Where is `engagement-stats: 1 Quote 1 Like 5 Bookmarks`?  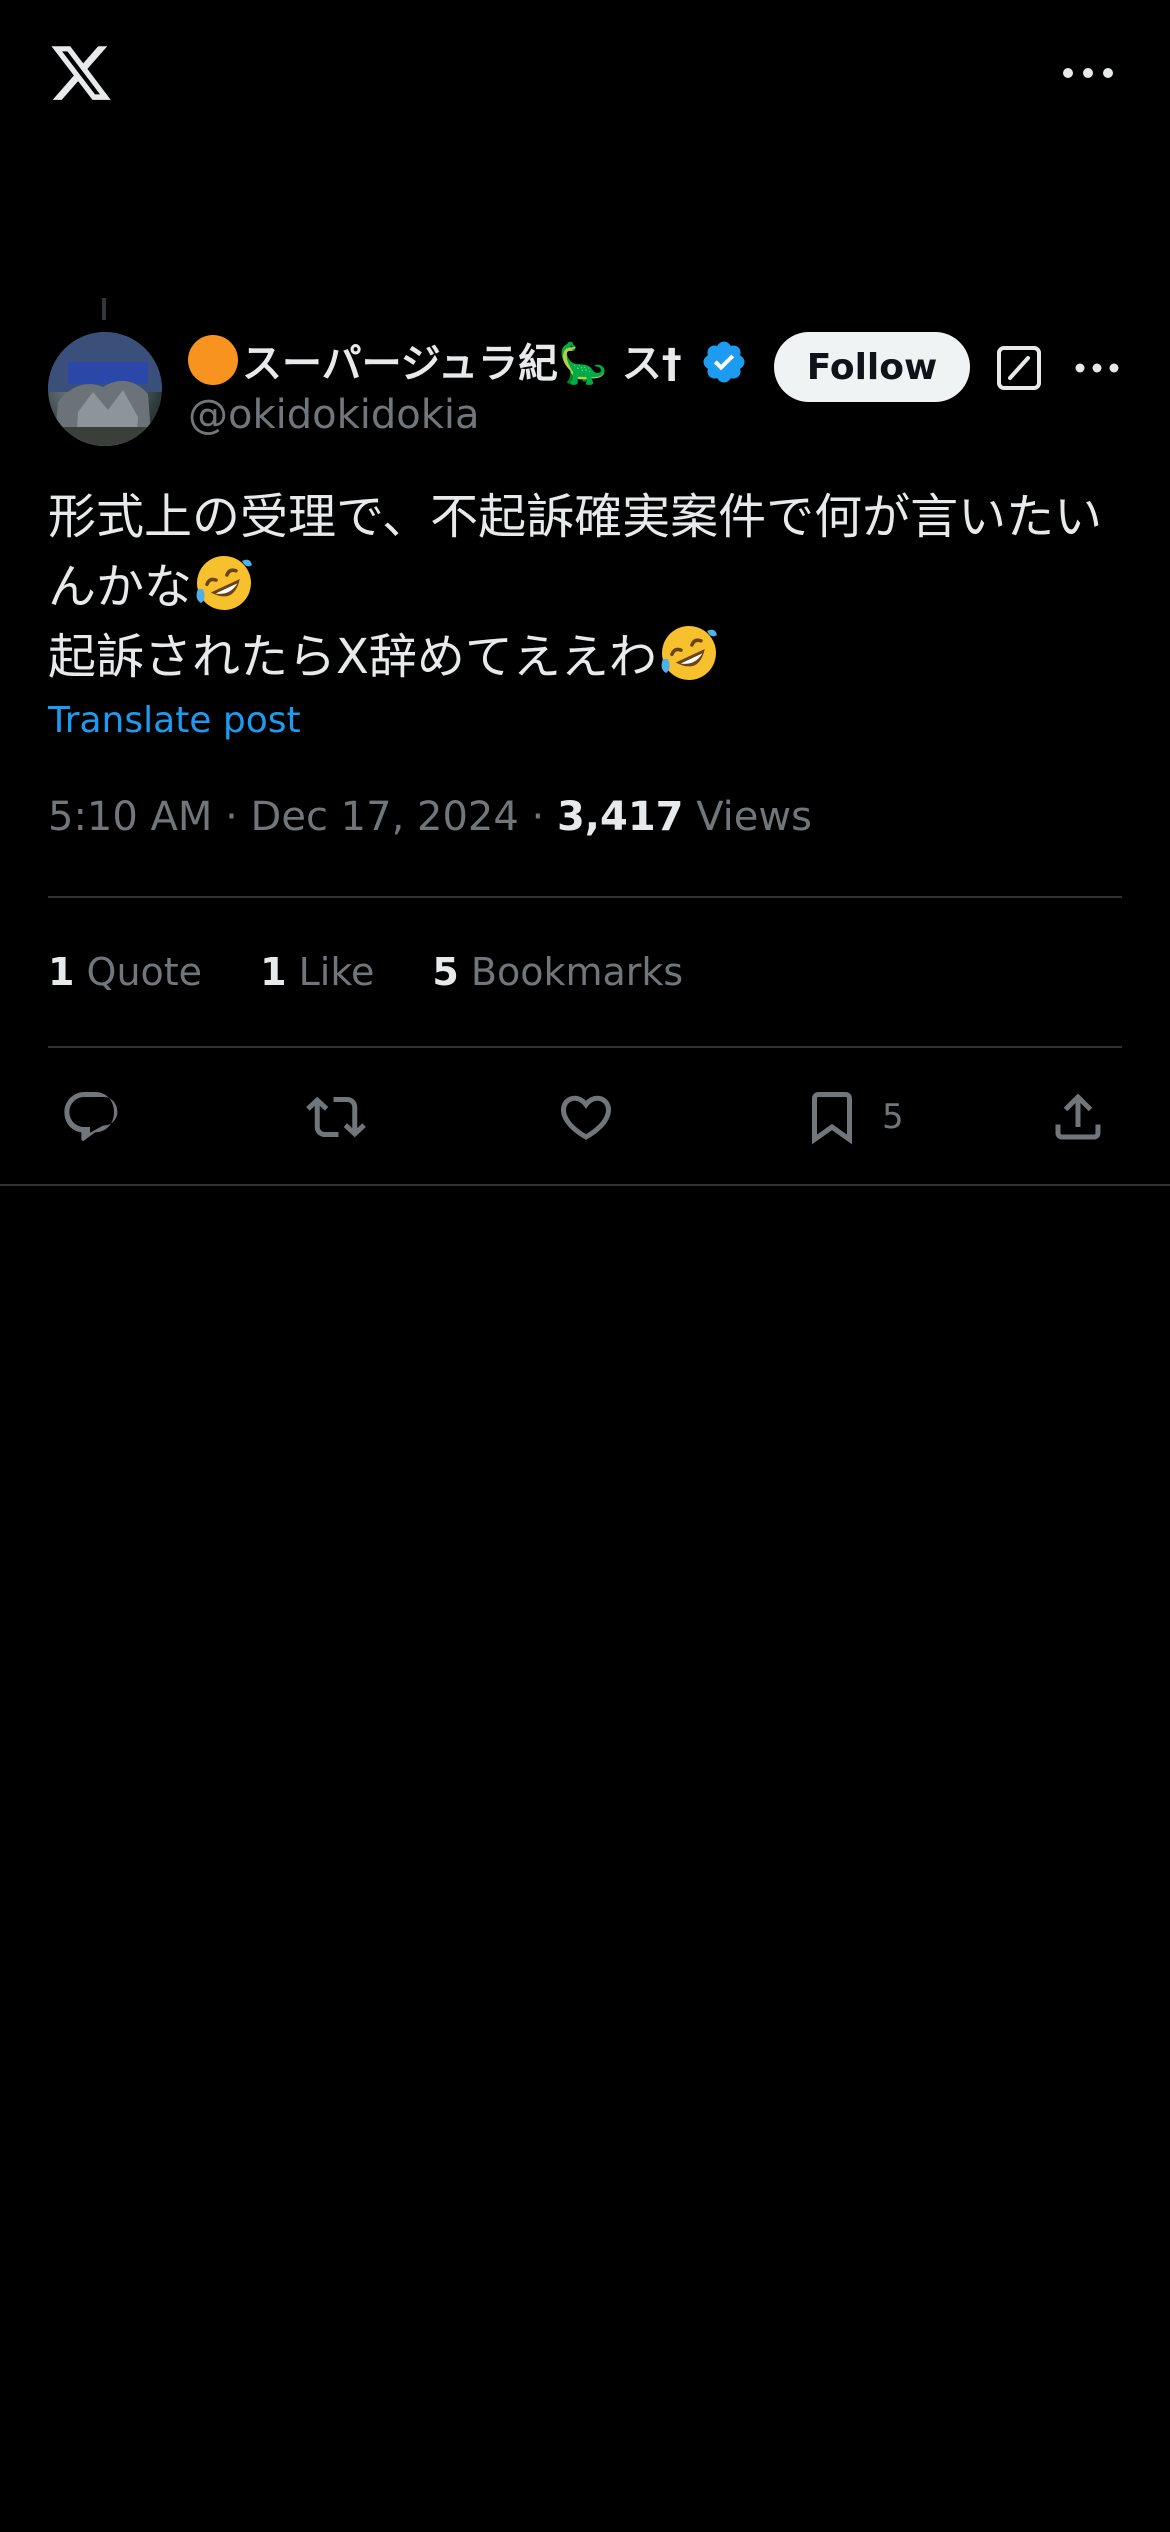
engagement-stats: 1 Quote 1 Like 5 Bookmarks is located at coordinates (394, 972).